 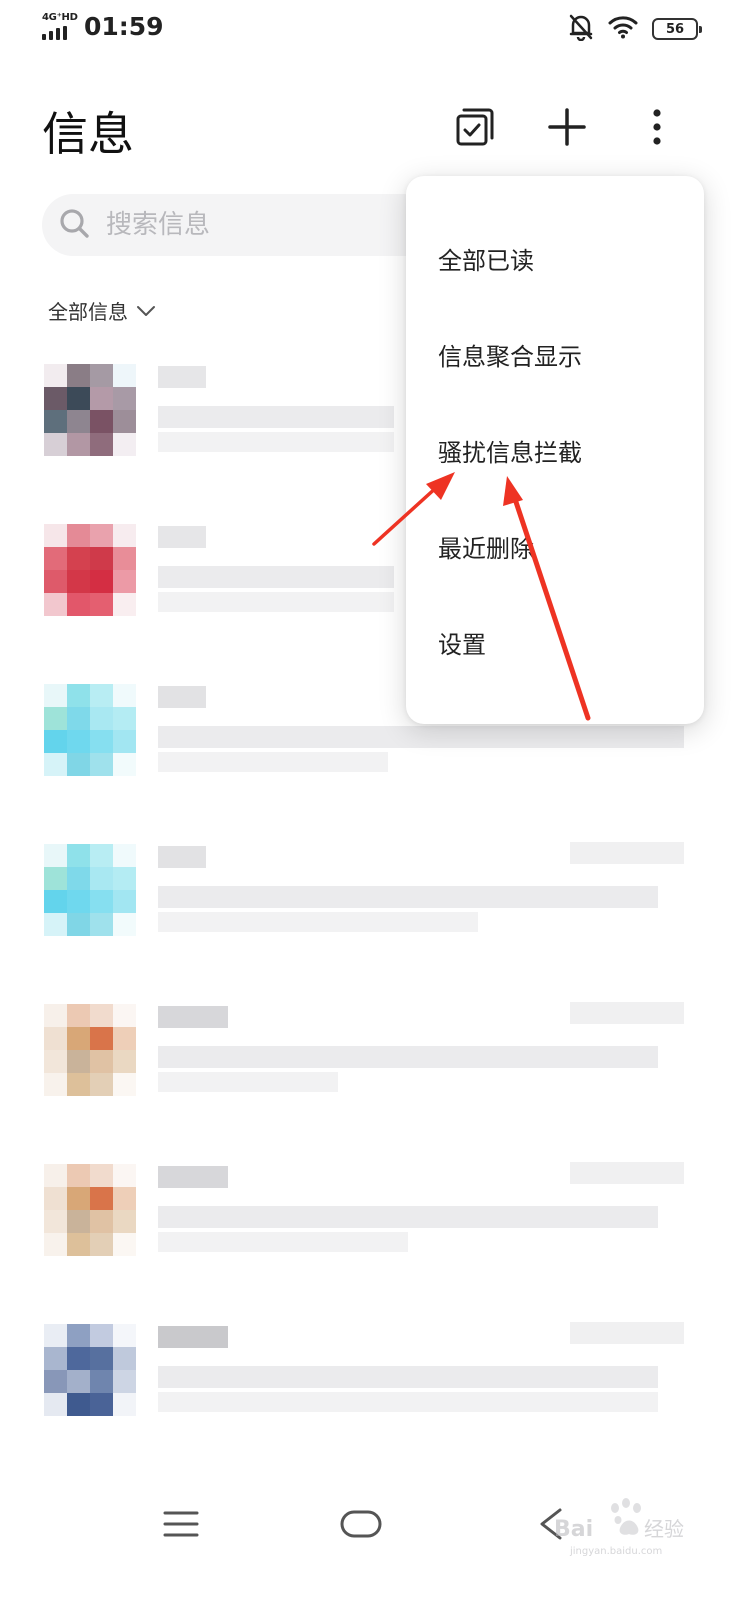 What do you see at coordinates (555, 642) in the screenshot?
I see `menu-item-settings: 设置` at bounding box center [555, 642].